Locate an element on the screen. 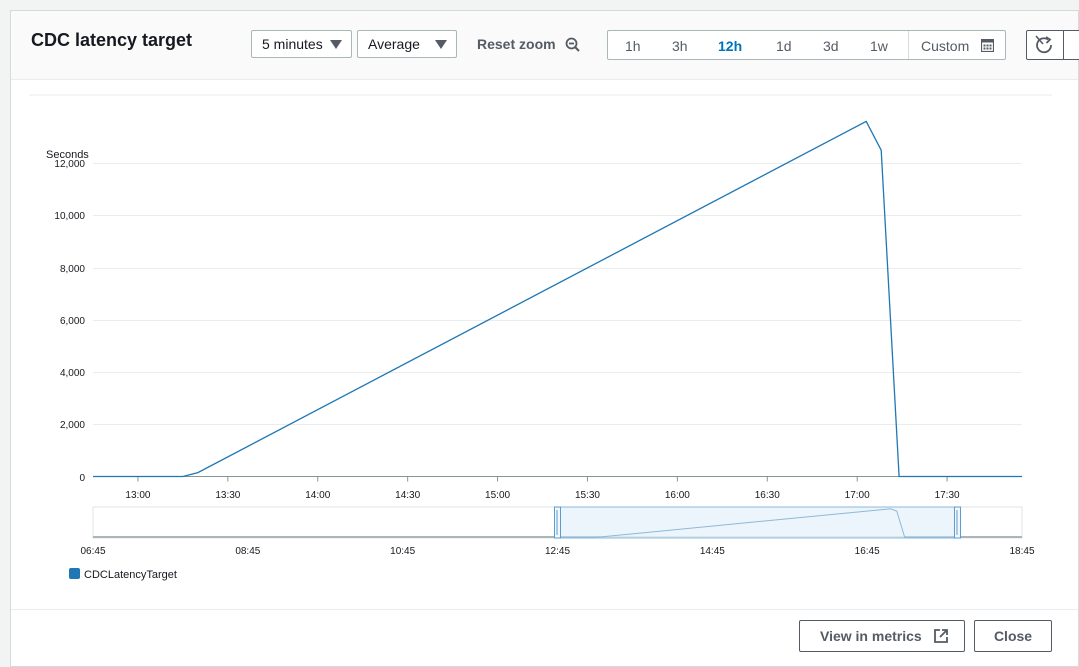 This screenshot has width=1079, height=667. y-tick-label: 10,000 is located at coordinates (69, 216).